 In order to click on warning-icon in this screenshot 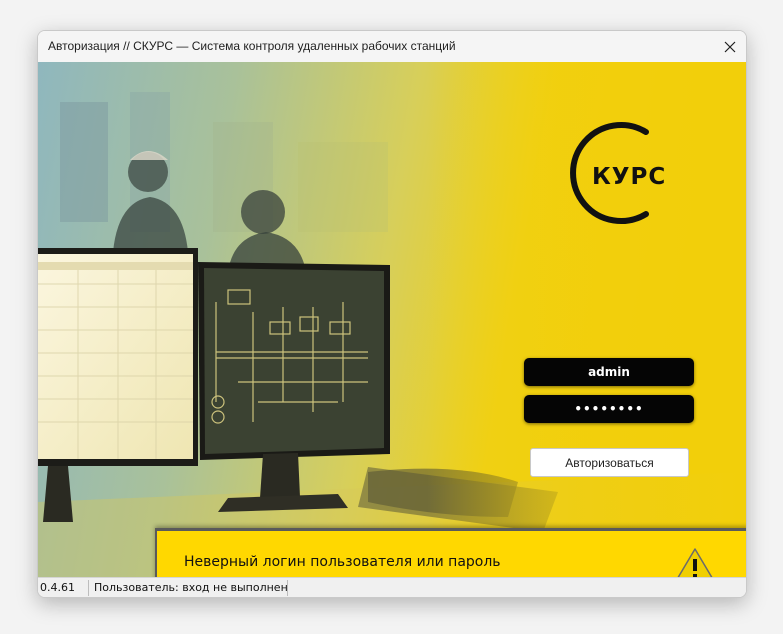, I will do `click(695, 562)`.